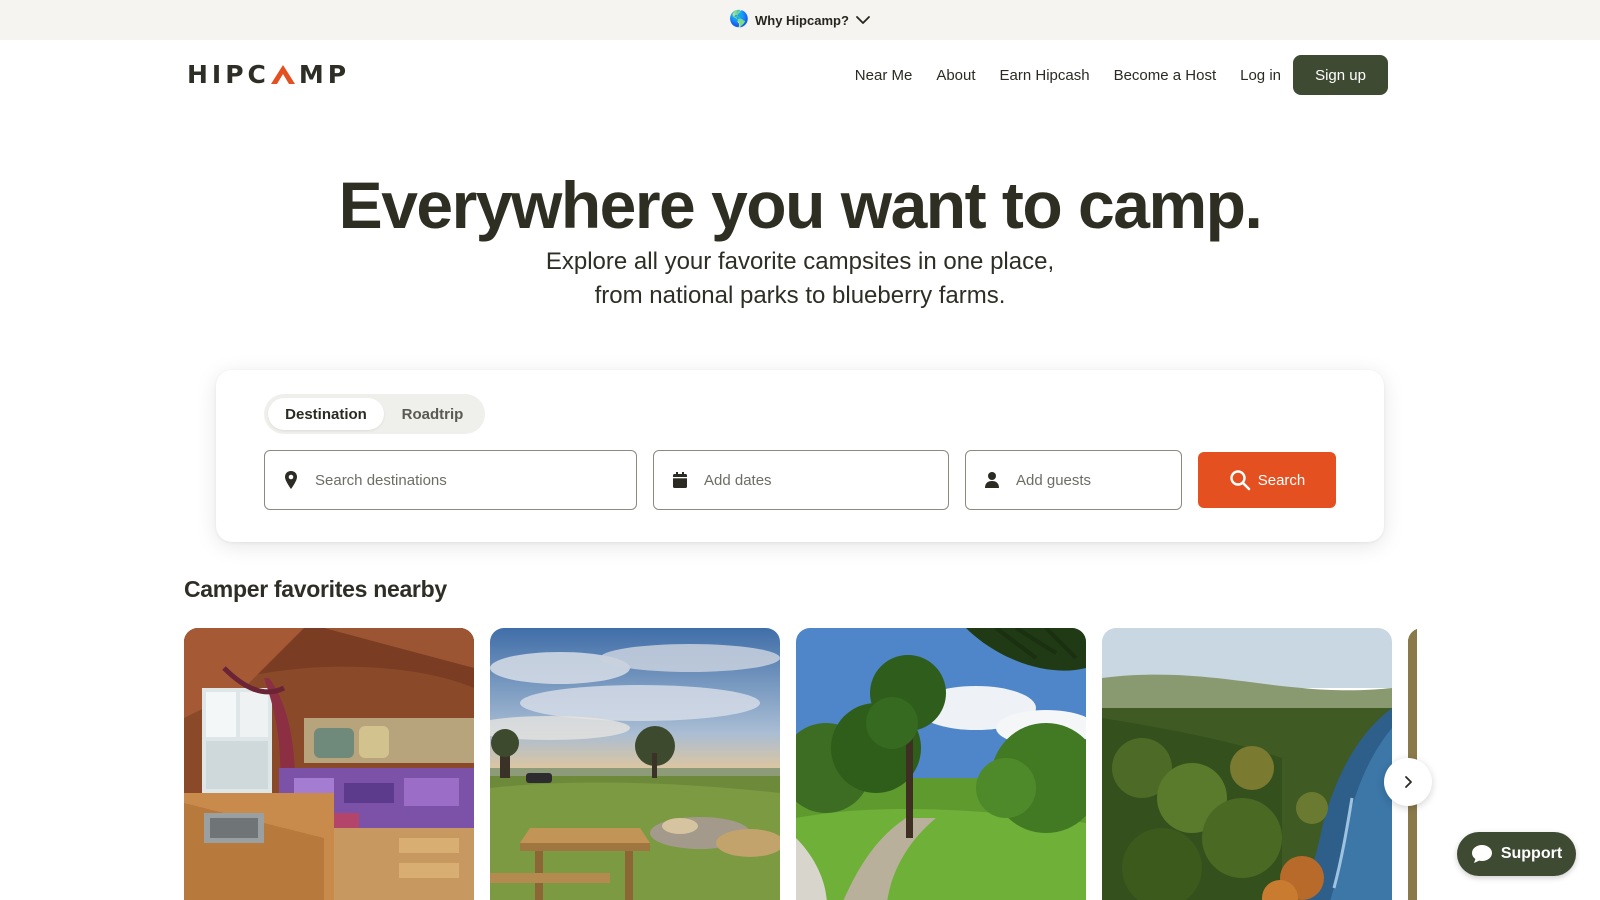 The image size is (1600, 900). I want to click on nav-become-a-host: Become a Host, so click(1165, 75).